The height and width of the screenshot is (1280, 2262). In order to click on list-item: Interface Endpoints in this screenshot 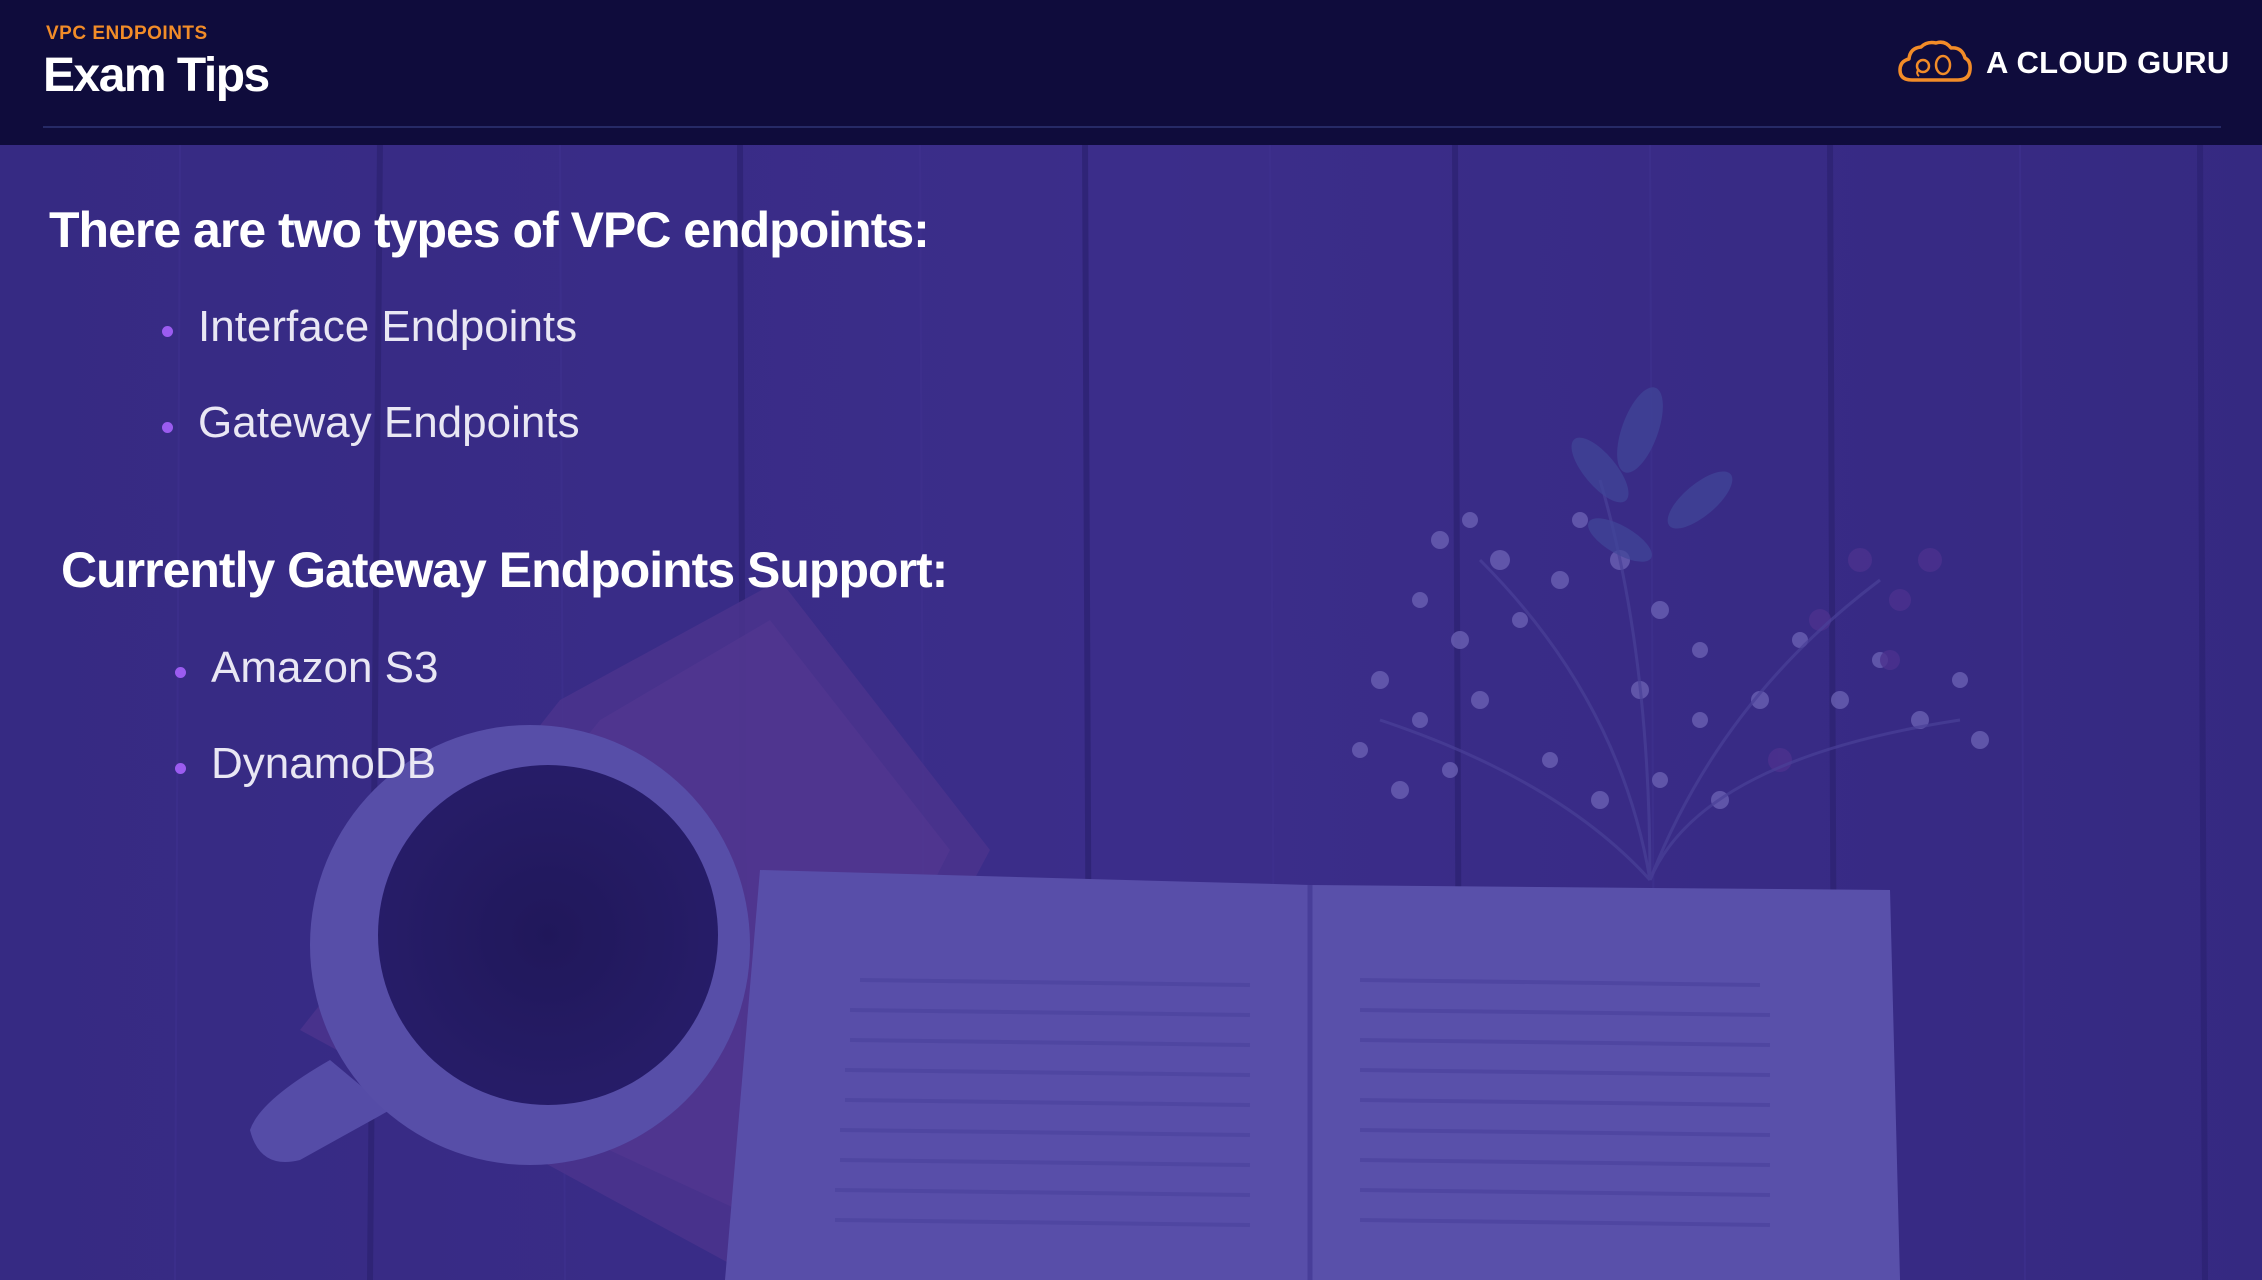, I will do `click(370, 327)`.